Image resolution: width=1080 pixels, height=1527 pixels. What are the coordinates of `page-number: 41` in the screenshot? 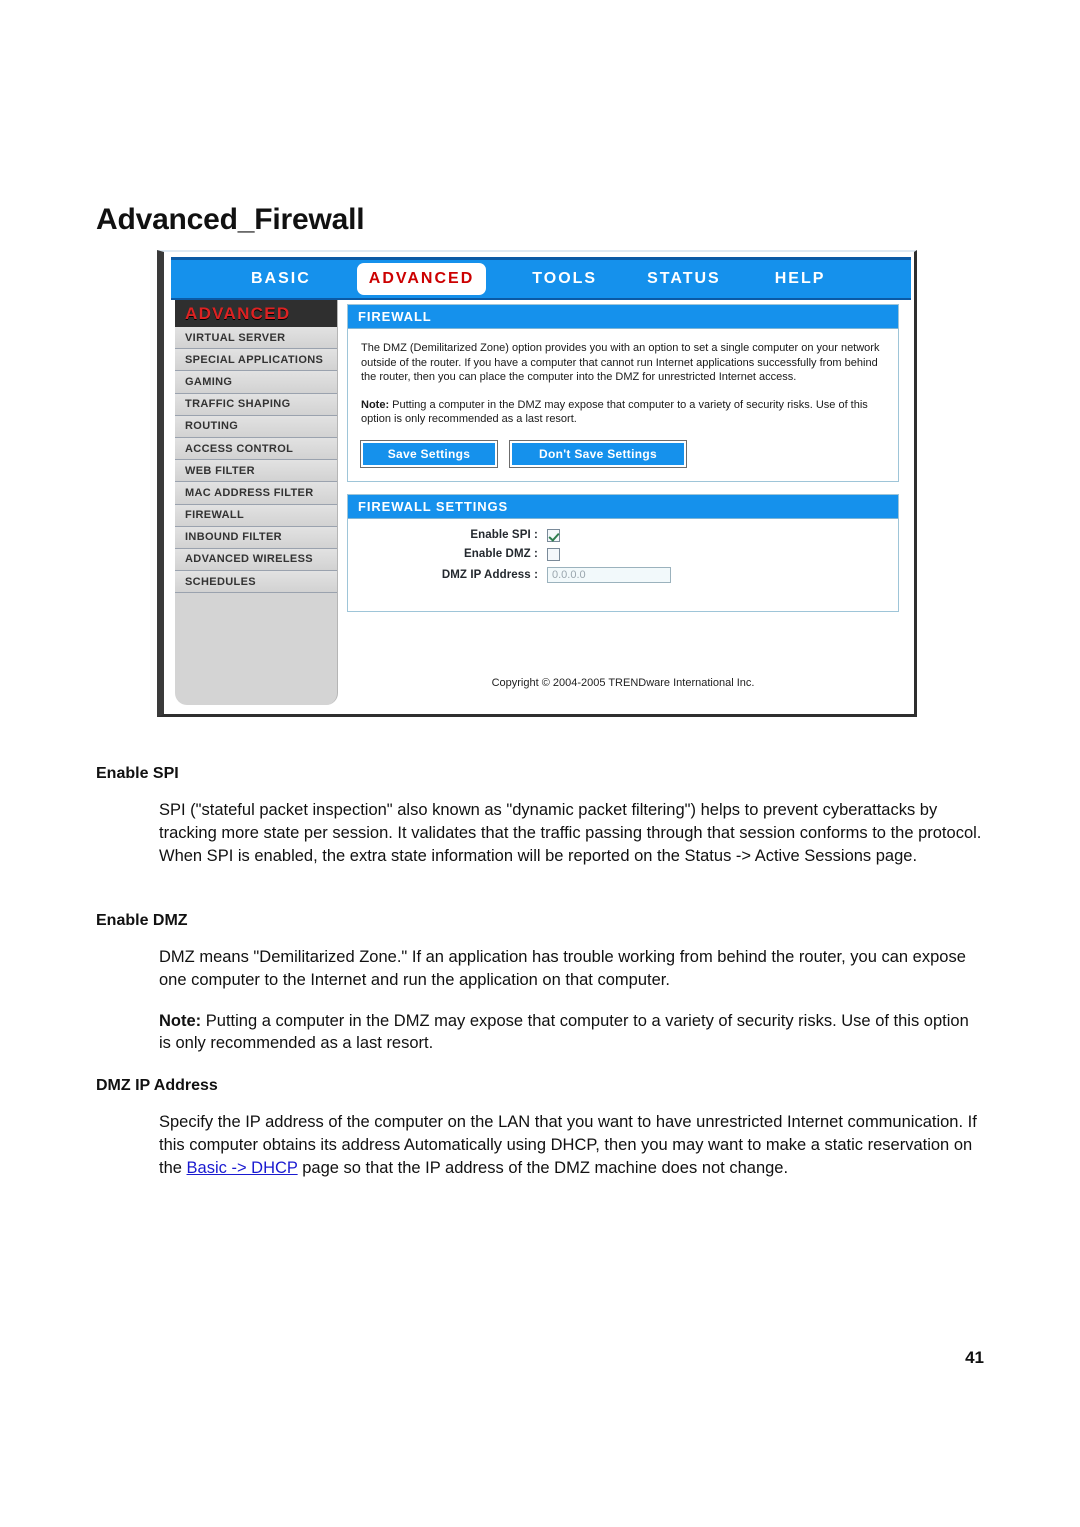 It's located at (974, 1357).